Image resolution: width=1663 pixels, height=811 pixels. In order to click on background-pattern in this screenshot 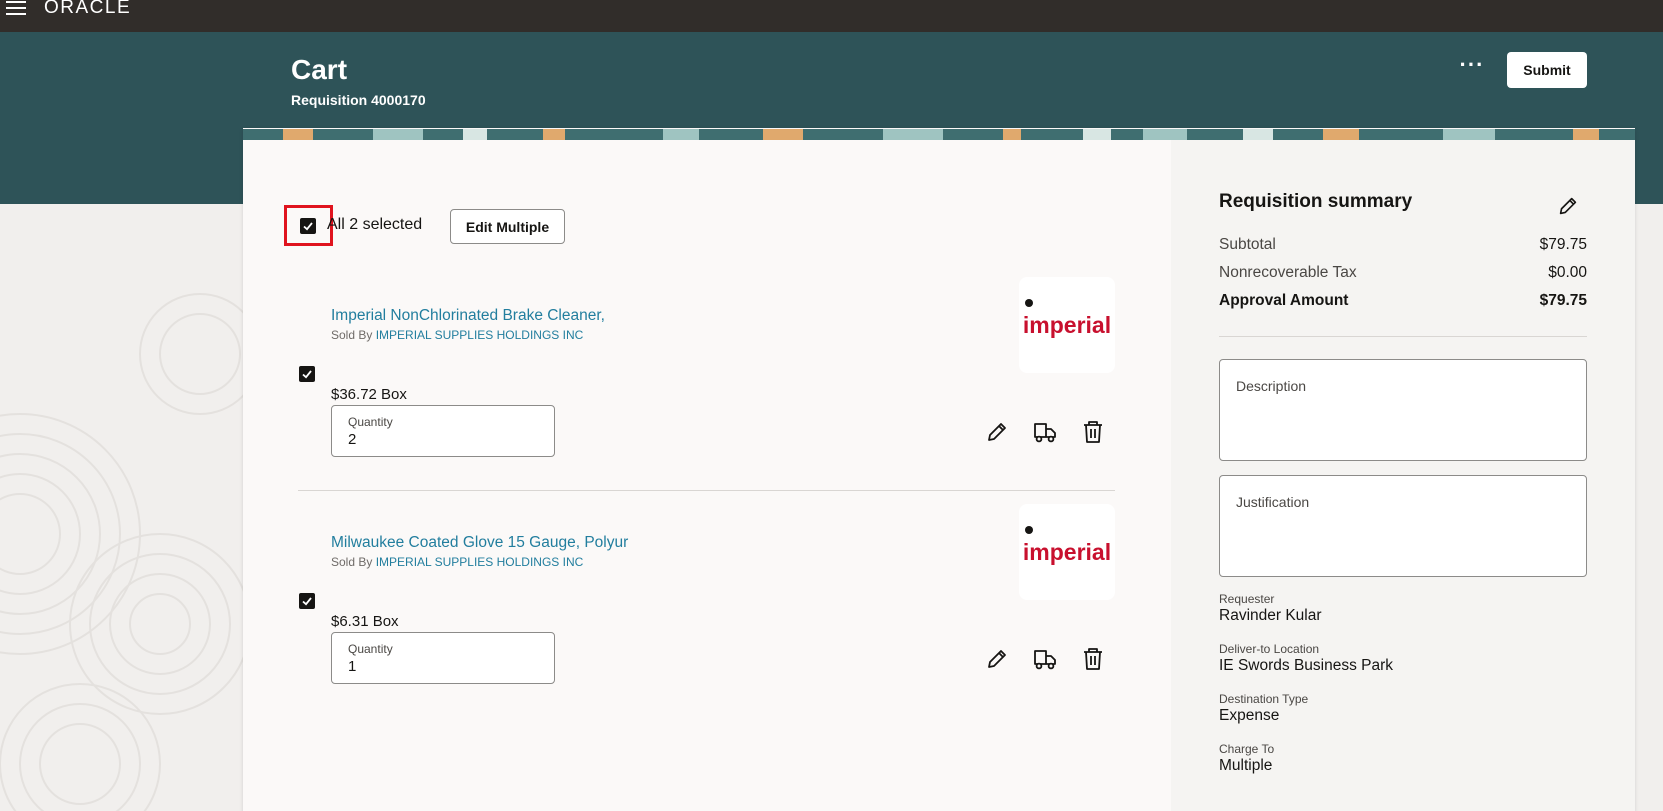, I will do `click(121, 507)`.